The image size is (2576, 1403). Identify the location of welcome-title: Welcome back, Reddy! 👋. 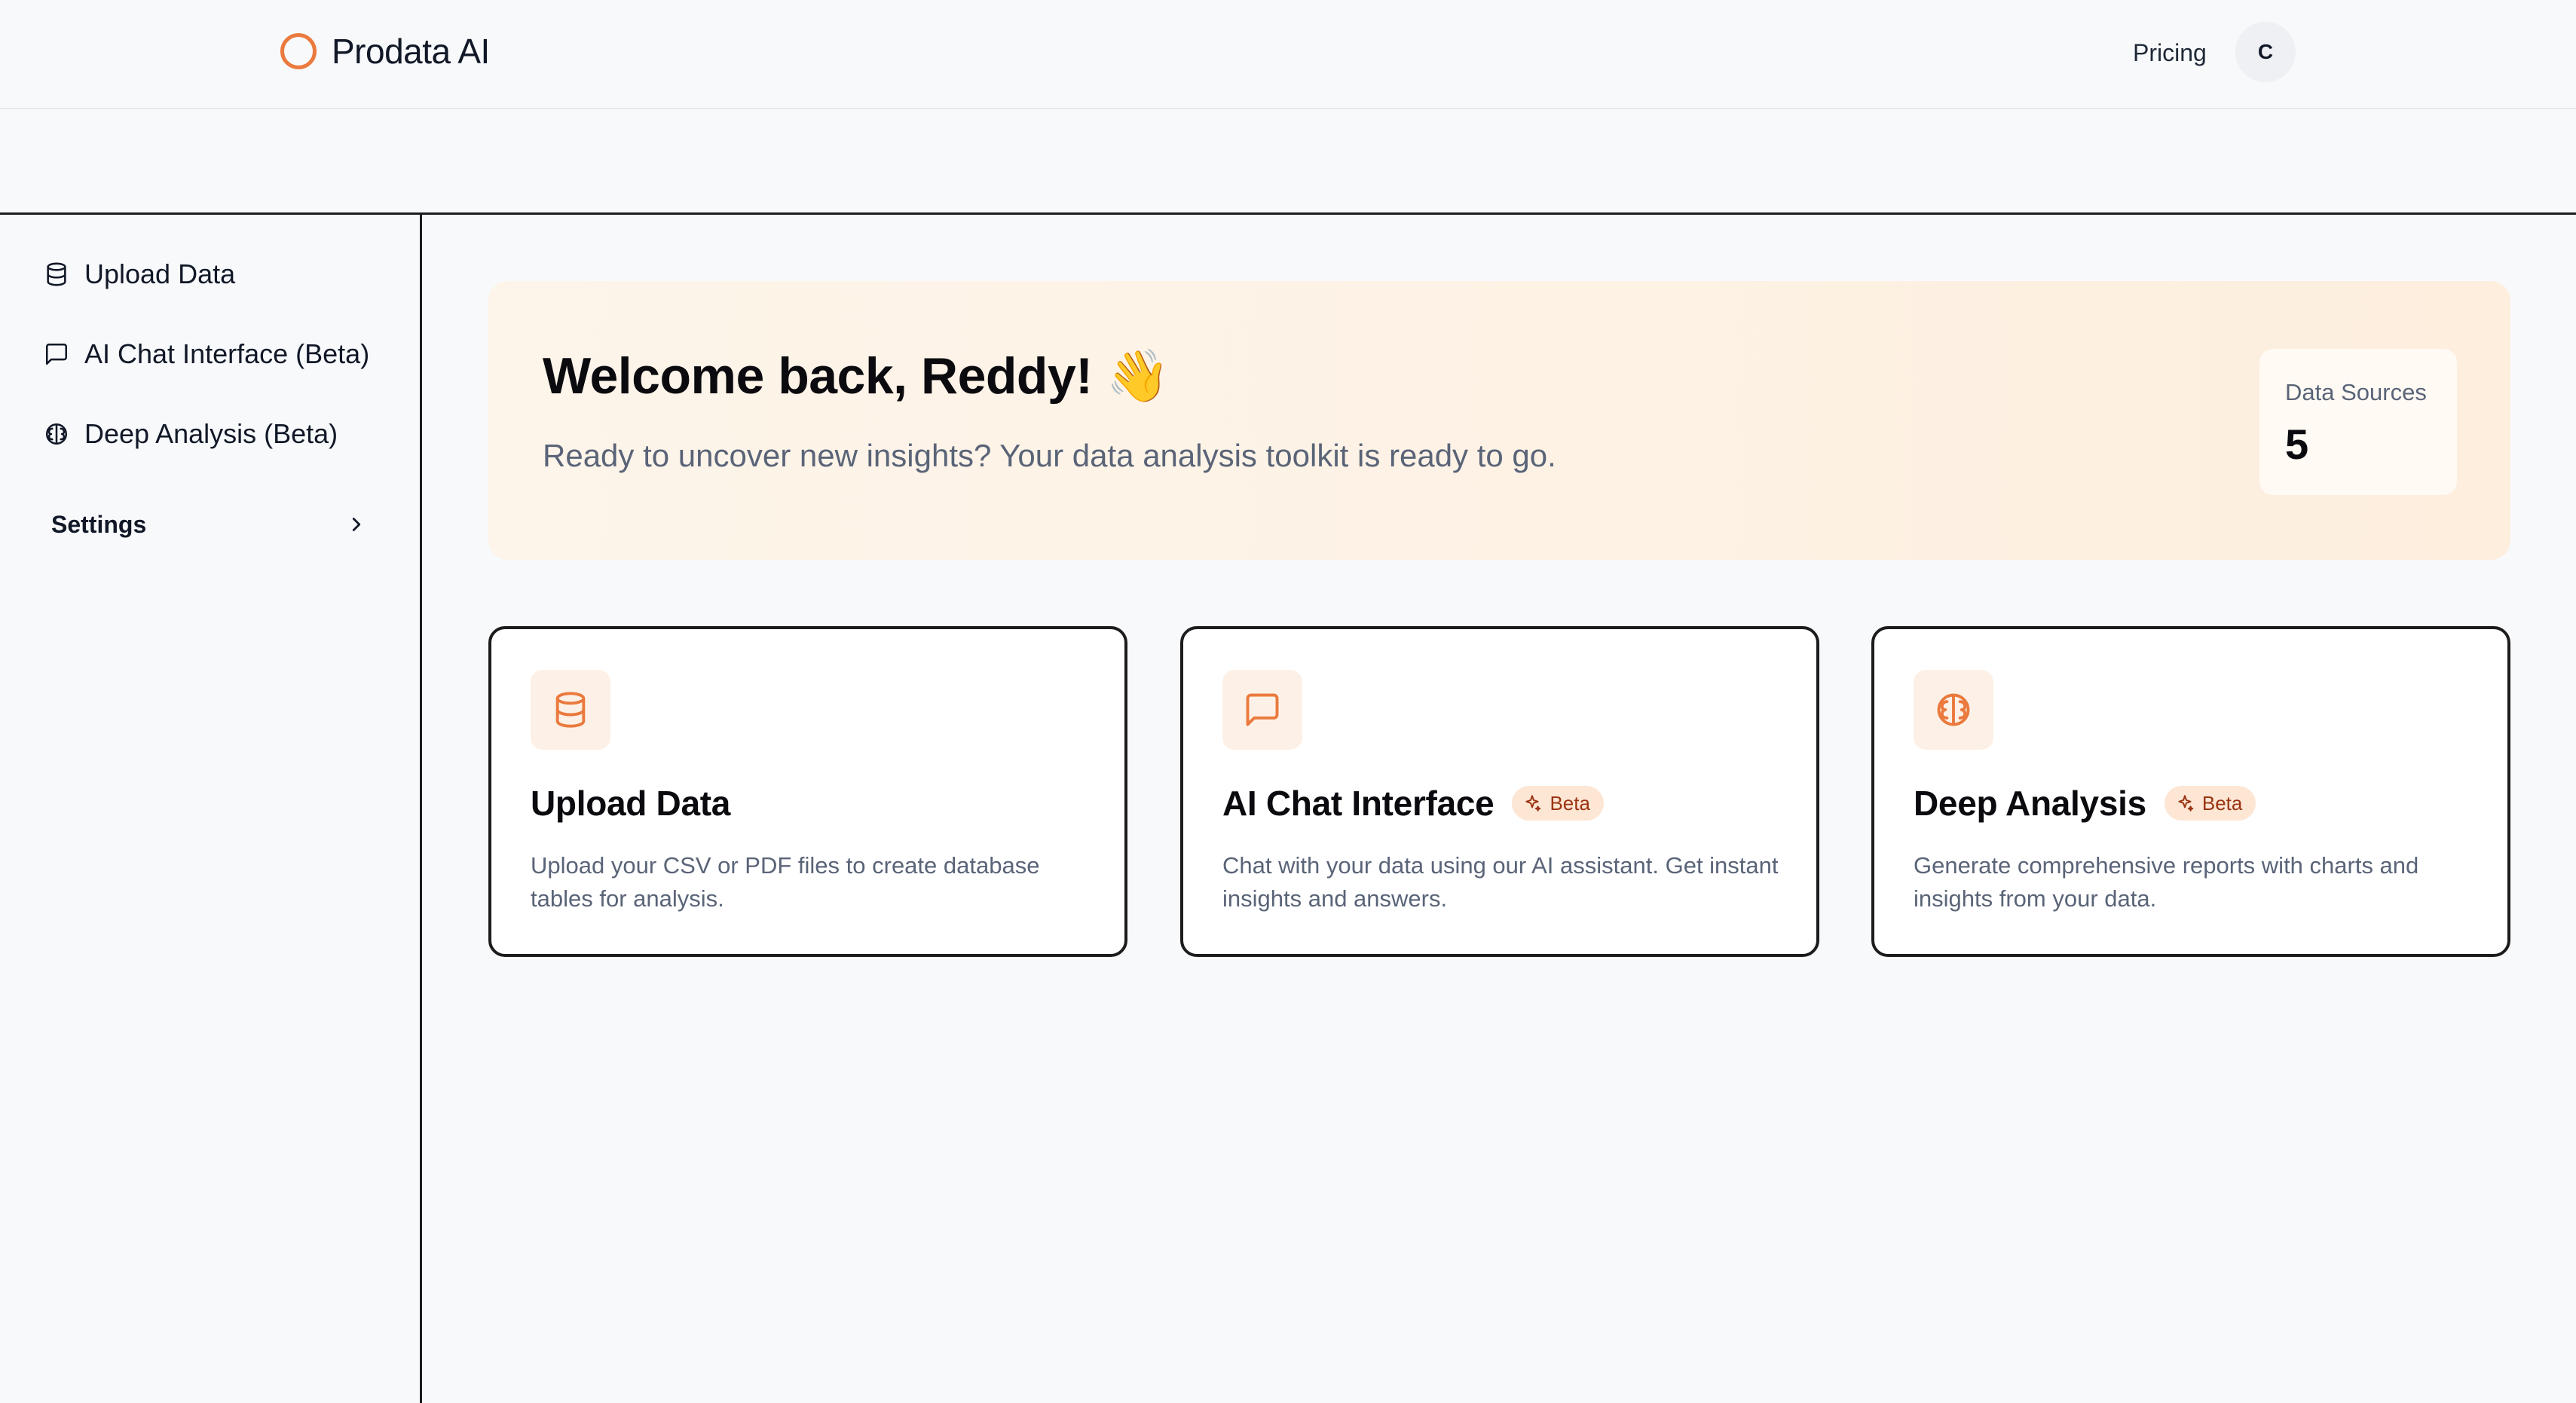
(856, 376).